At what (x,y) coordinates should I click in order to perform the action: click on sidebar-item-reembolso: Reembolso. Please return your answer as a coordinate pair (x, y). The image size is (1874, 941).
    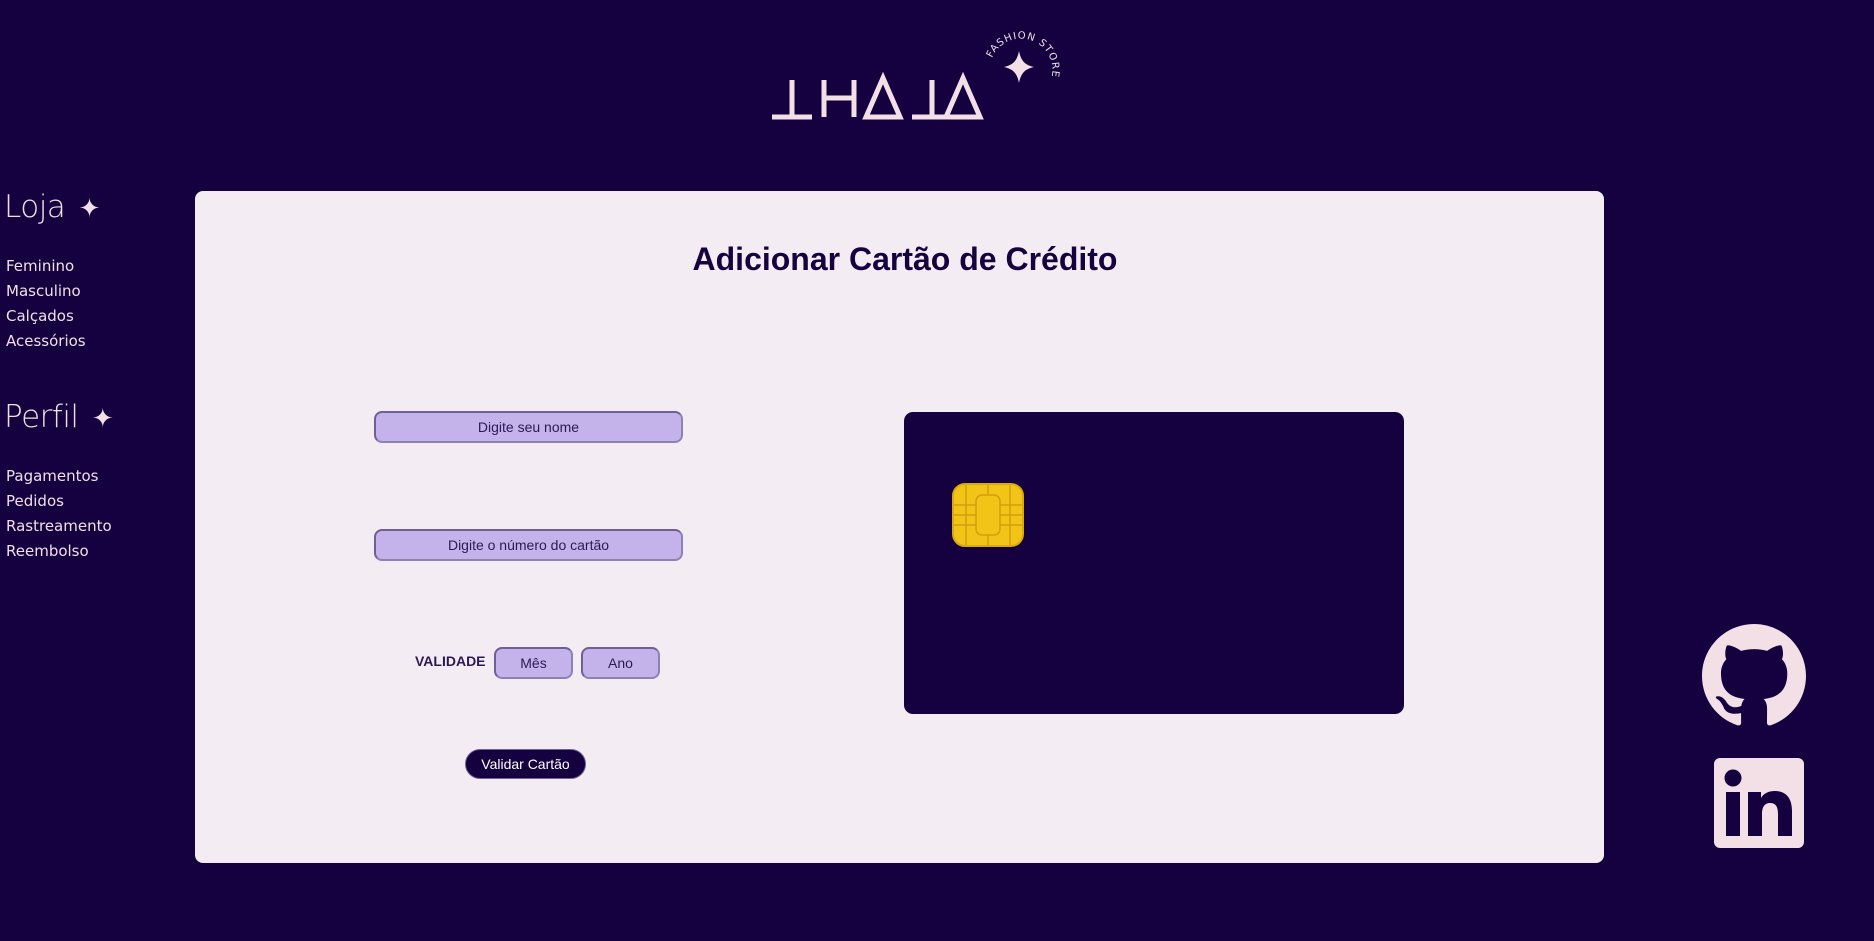
    Looking at the image, I should click on (98, 551).